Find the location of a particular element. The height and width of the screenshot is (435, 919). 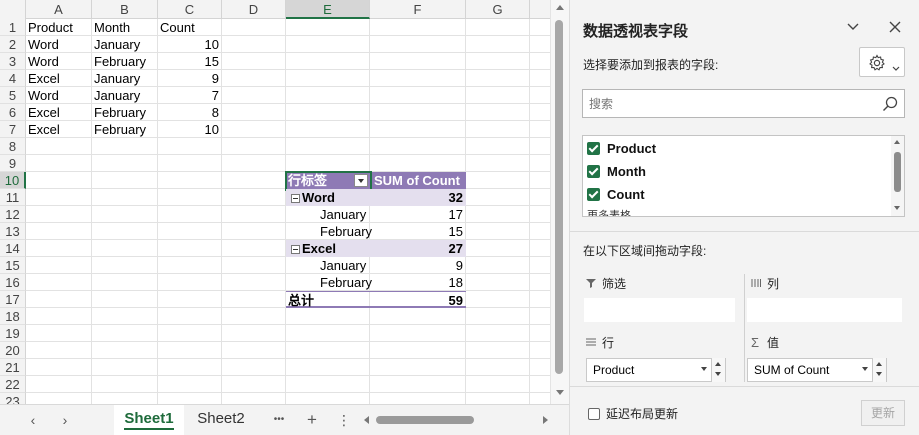

pivot-group-total: 32 is located at coordinates (418, 197).